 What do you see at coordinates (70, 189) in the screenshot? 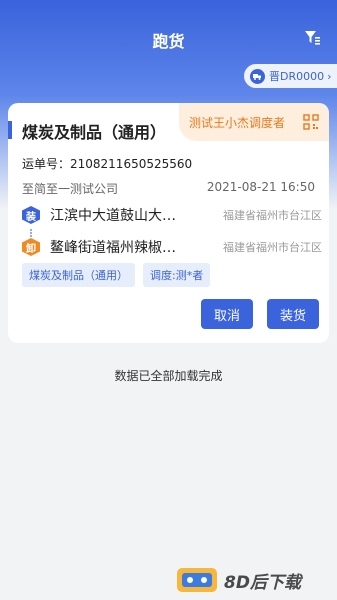
I see `company-name: 至简至一测试公司` at bounding box center [70, 189].